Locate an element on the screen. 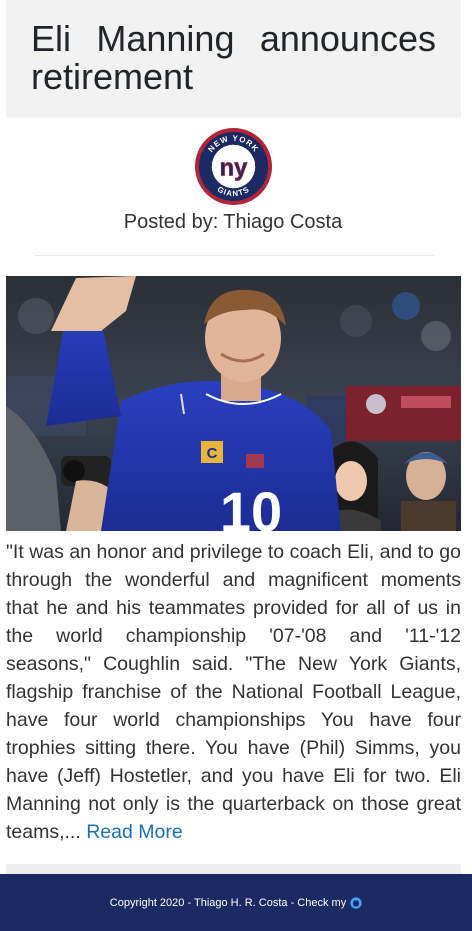 The height and width of the screenshot is (931, 472). giants-logo-icon: NEW YORK GIANTS ny is located at coordinates (233, 166).